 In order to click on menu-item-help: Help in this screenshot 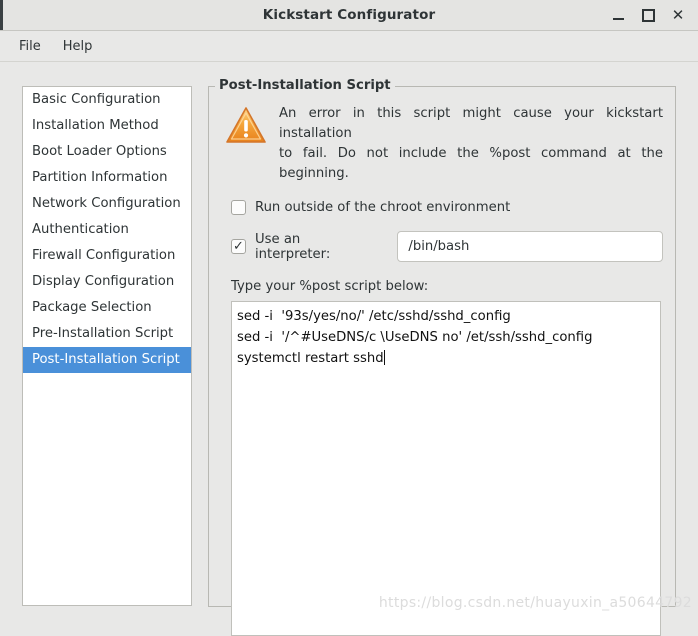, I will do `click(78, 46)`.